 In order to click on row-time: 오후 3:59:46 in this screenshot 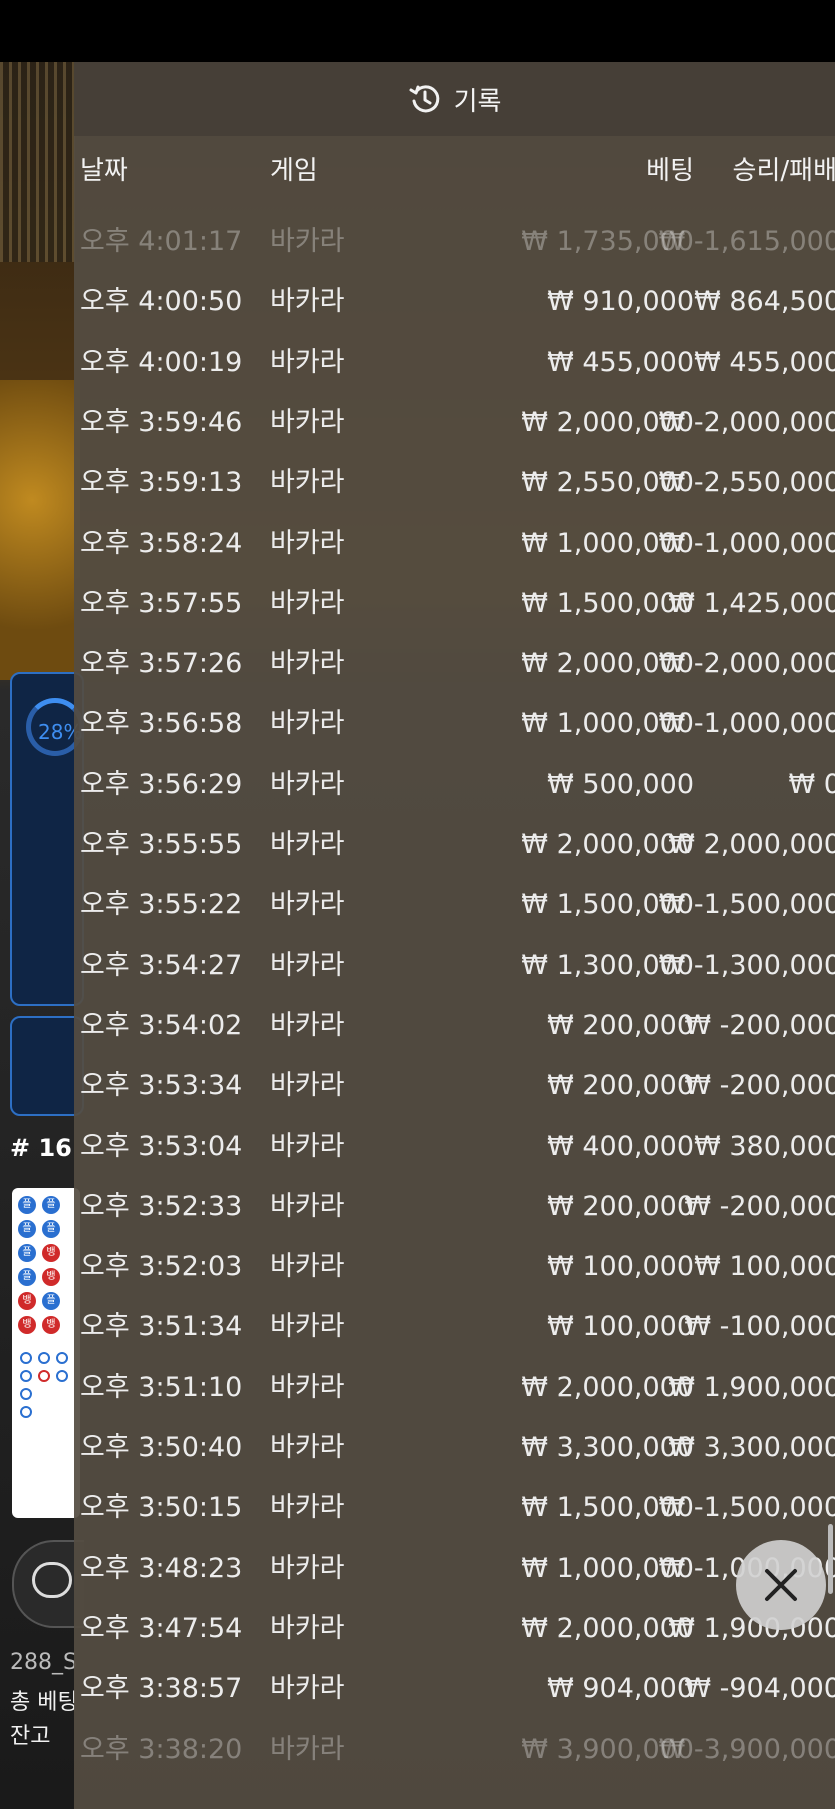, I will do `click(161, 422)`.